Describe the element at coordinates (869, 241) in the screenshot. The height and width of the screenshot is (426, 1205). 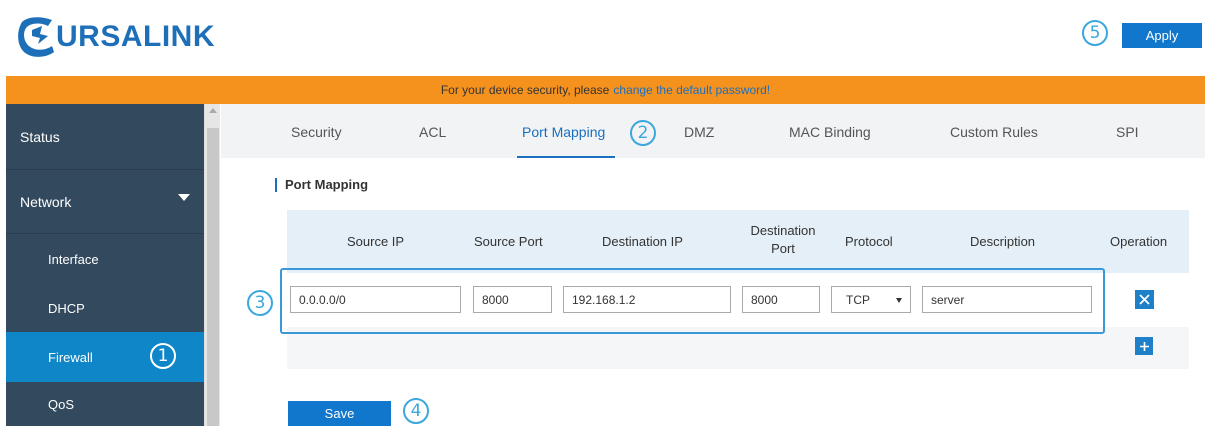
I see `column-header-protocol: Protocol` at that location.